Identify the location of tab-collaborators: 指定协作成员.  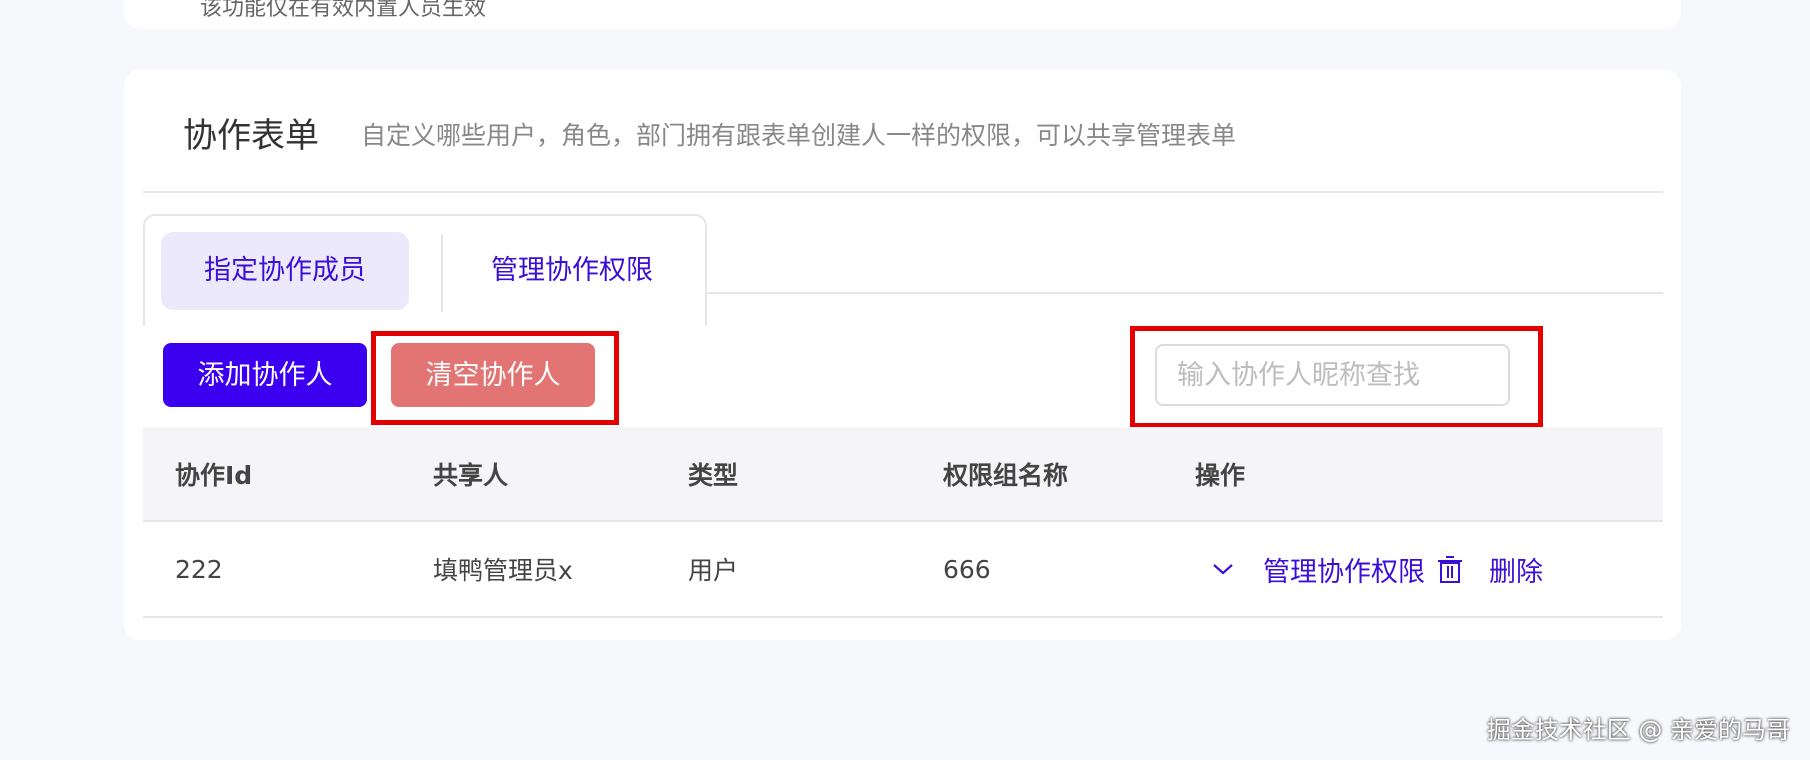
(285, 271).